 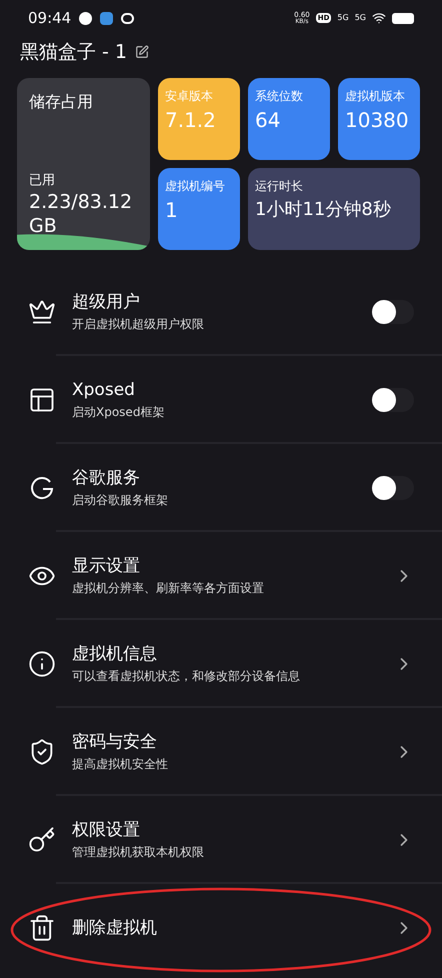 I want to click on settings-row: 密码与安全 提高虚拟机安全性, so click(x=221, y=752).